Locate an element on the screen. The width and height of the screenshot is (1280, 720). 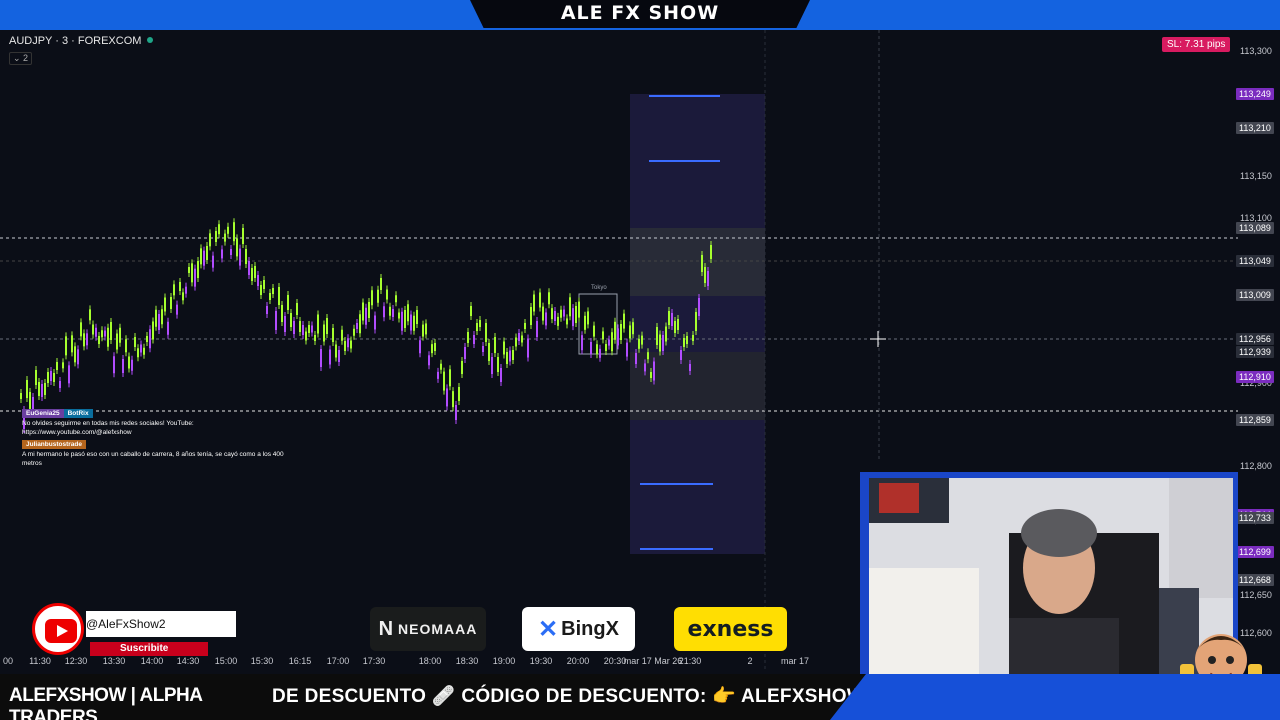
ticker-accent is located at coordinates (1055, 697).